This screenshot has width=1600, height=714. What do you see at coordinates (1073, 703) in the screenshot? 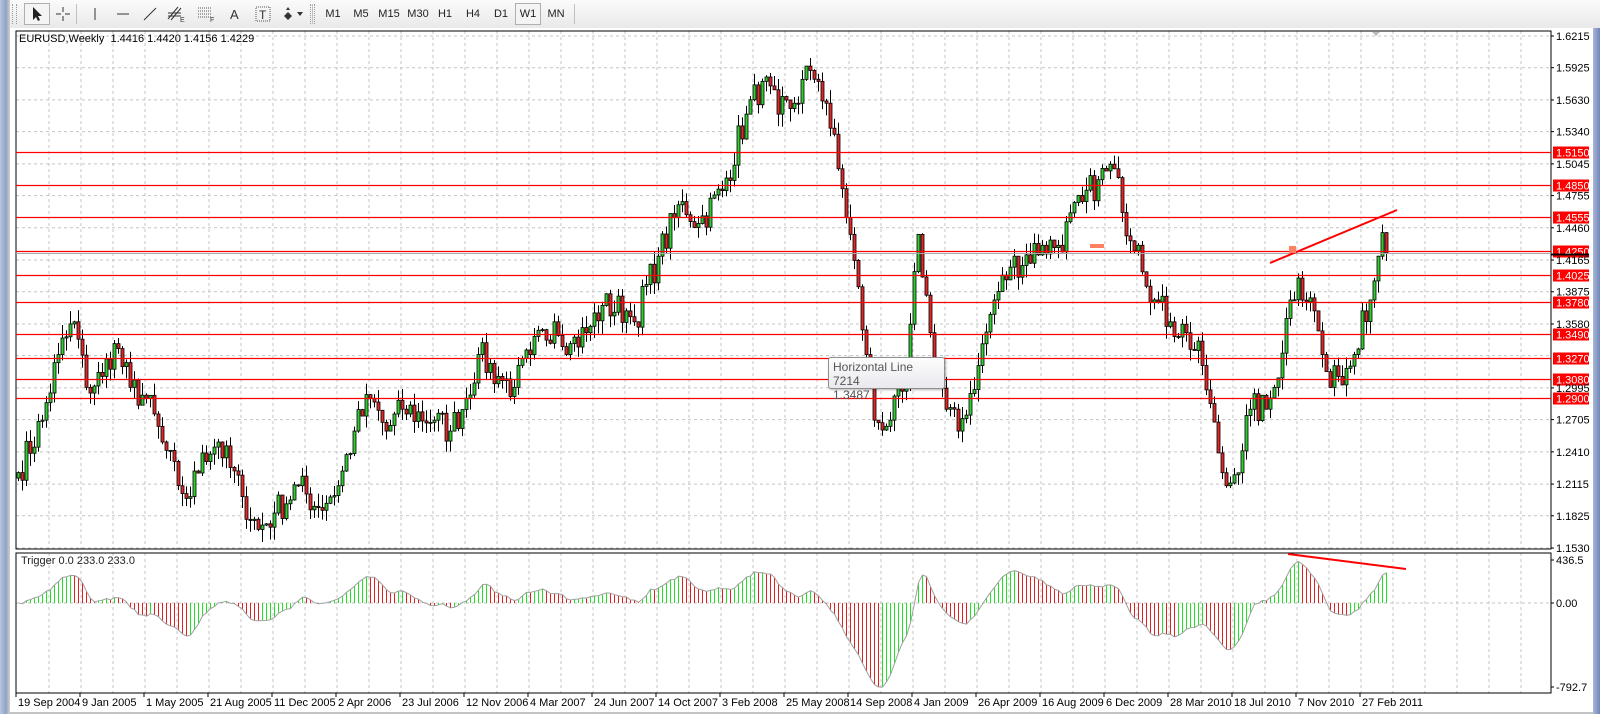
I see `time-axis-label: 16 Aug 2009` at bounding box center [1073, 703].